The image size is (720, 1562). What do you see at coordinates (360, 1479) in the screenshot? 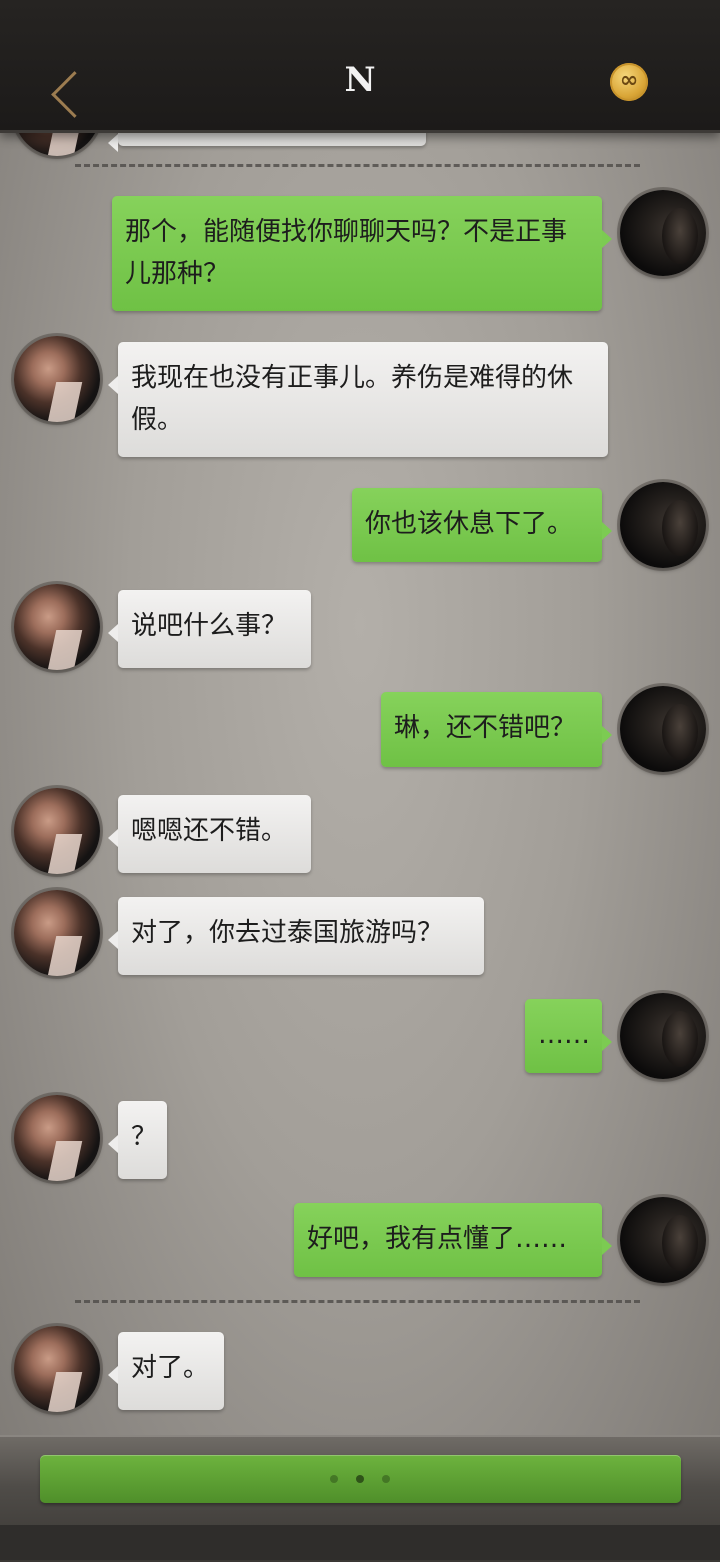
I see `pager-dot-active` at bounding box center [360, 1479].